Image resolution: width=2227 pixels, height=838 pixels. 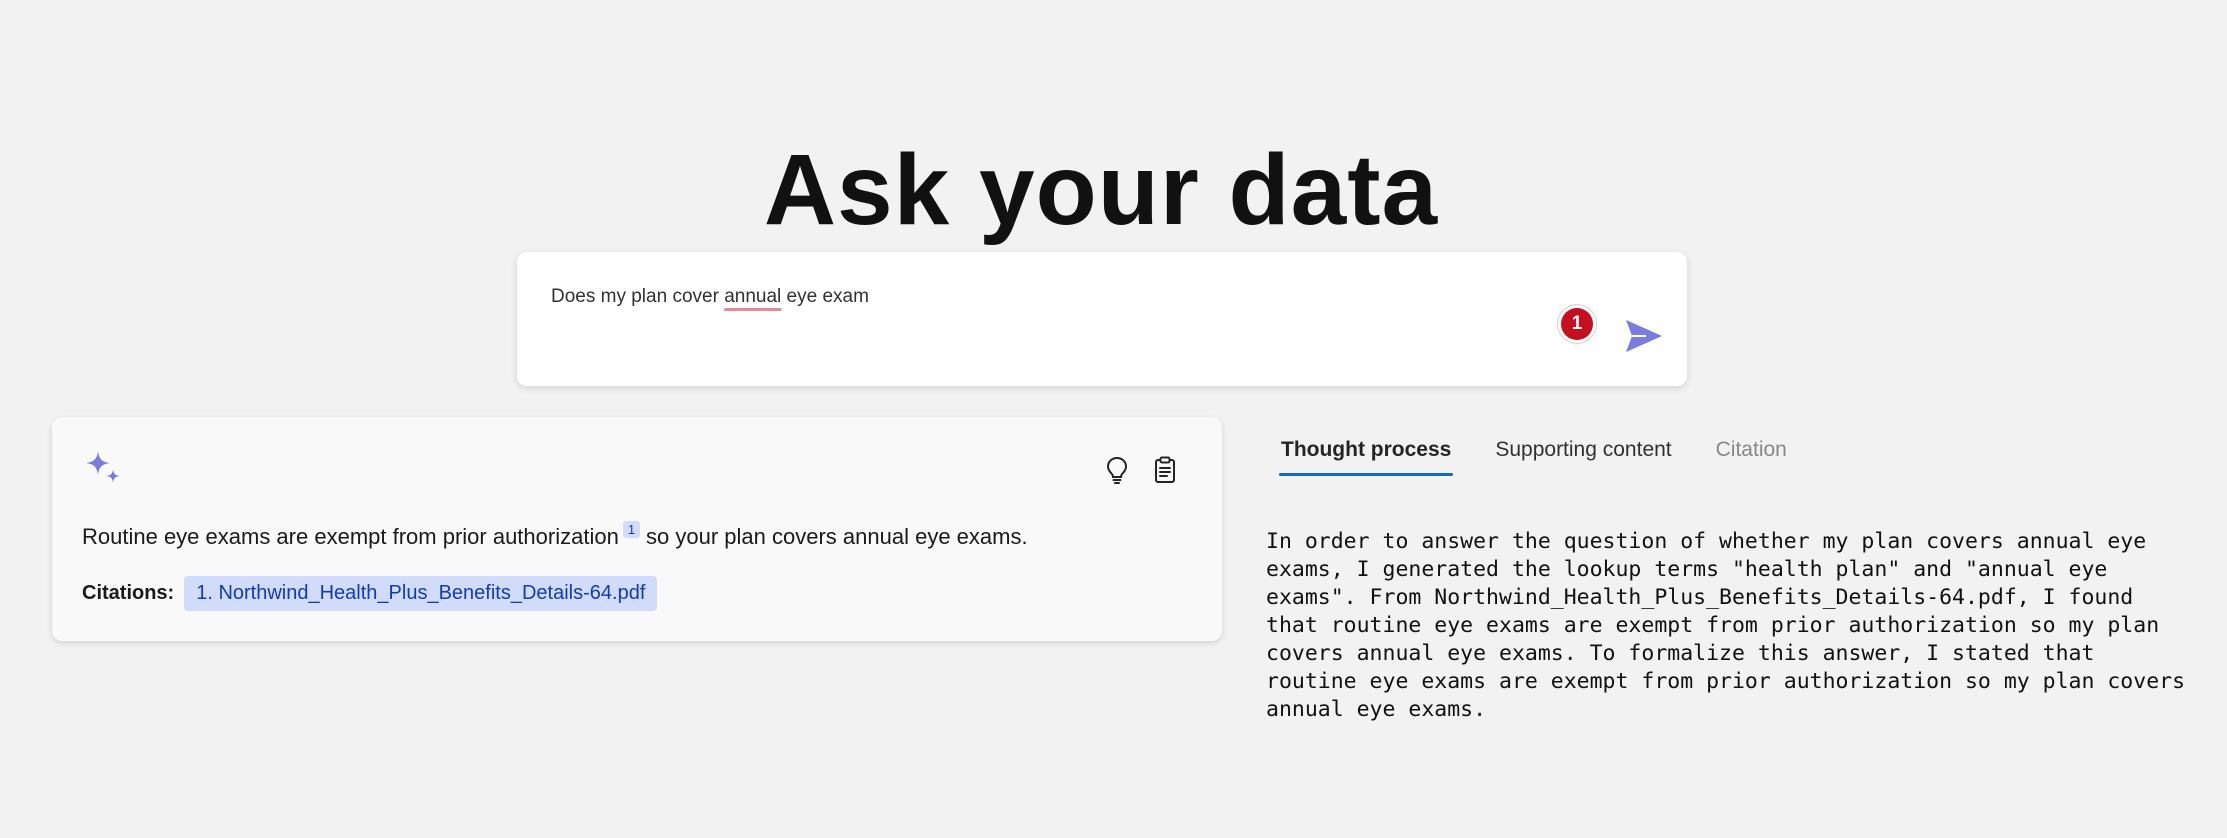 I want to click on citations-label: Citations:, so click(x=128, y=593).